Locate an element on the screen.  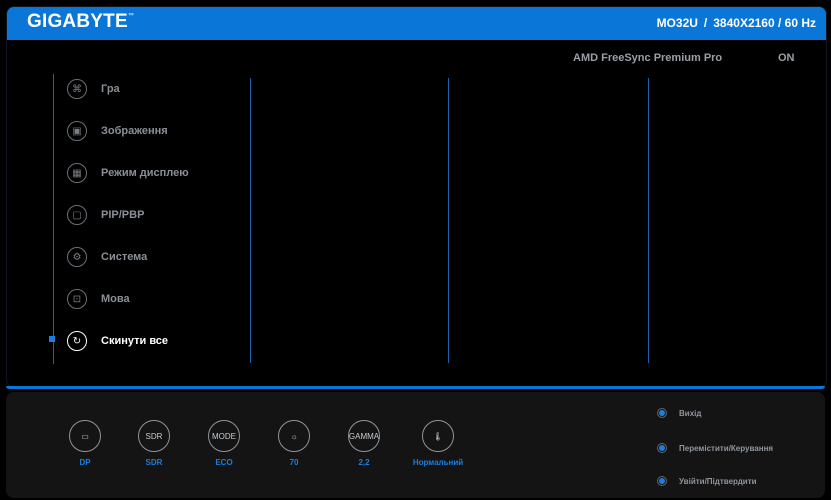
picture-icon: ▣ is located at coordinates (77, 131).